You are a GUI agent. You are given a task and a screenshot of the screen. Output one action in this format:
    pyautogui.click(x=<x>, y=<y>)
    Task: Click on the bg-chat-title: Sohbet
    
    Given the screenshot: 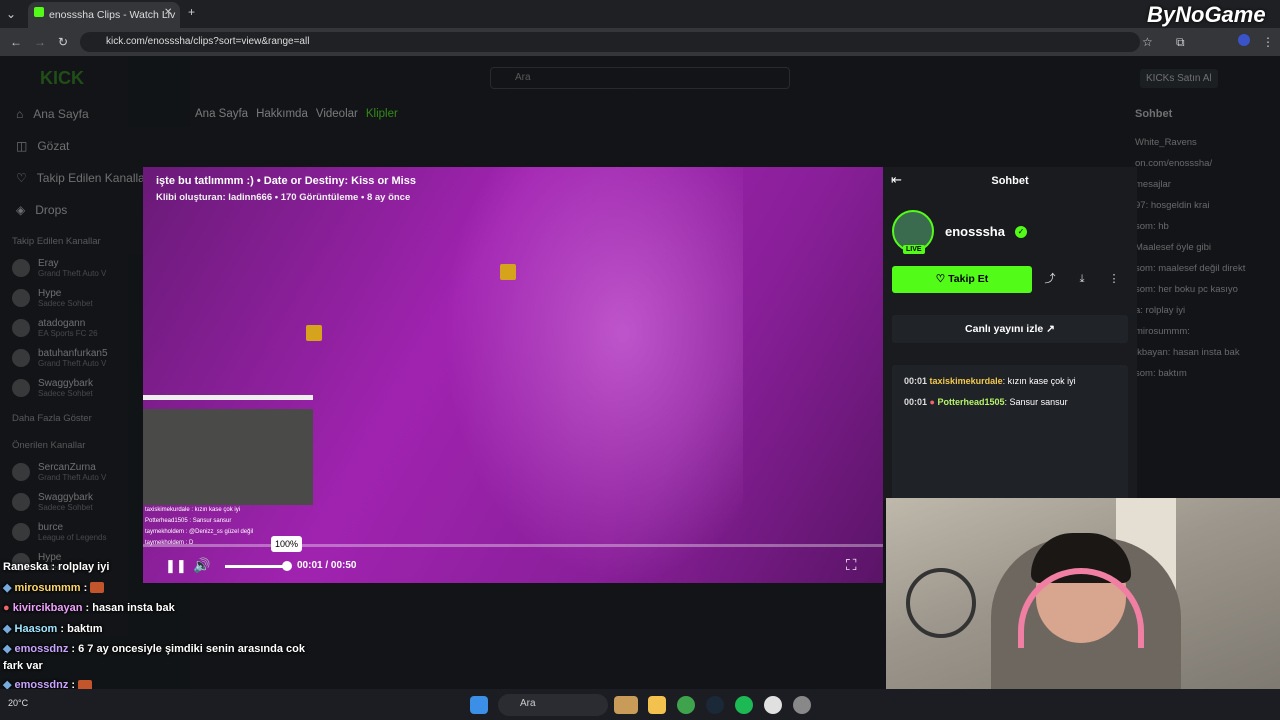 What is the action you would take?
    pyautogui.click(x=1154, y=114)
    